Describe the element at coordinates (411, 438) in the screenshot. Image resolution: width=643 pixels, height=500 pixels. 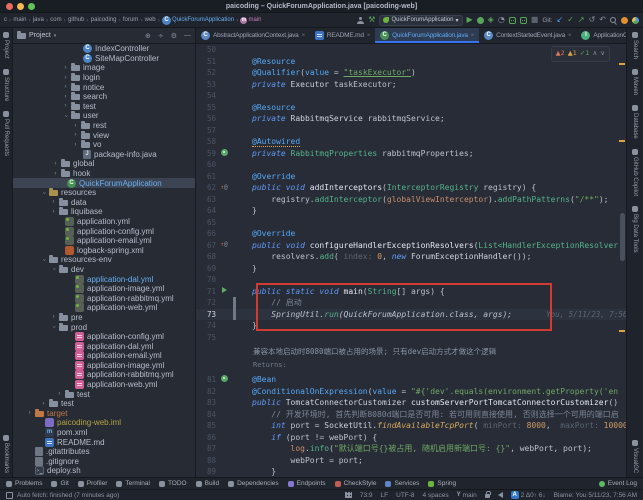
I see `code-line: 86 if (port != webPort) {` at that location.